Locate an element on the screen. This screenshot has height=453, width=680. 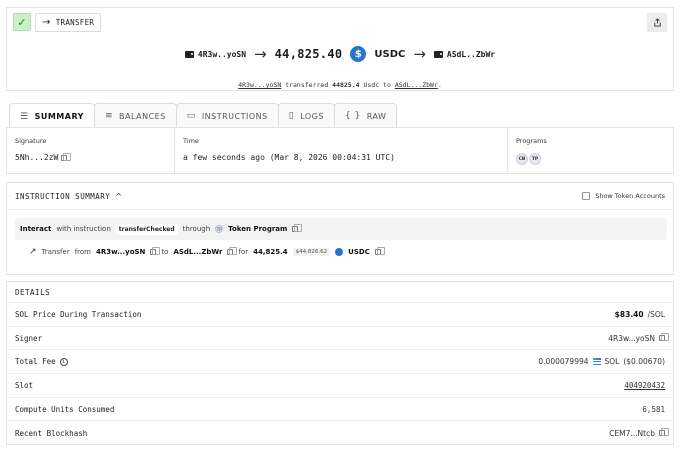
usdc-icon is located at coordinates (339, 252).